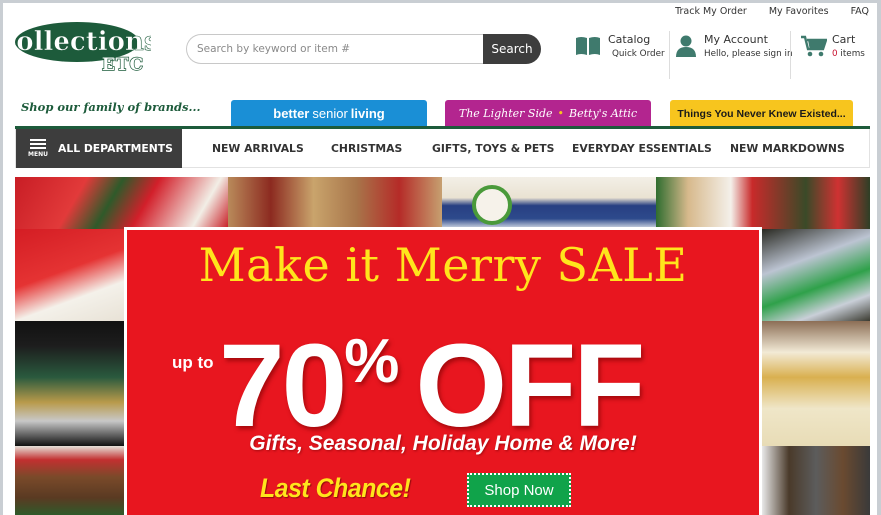  I want to click on cart-title: Cart, so click(844, 39).